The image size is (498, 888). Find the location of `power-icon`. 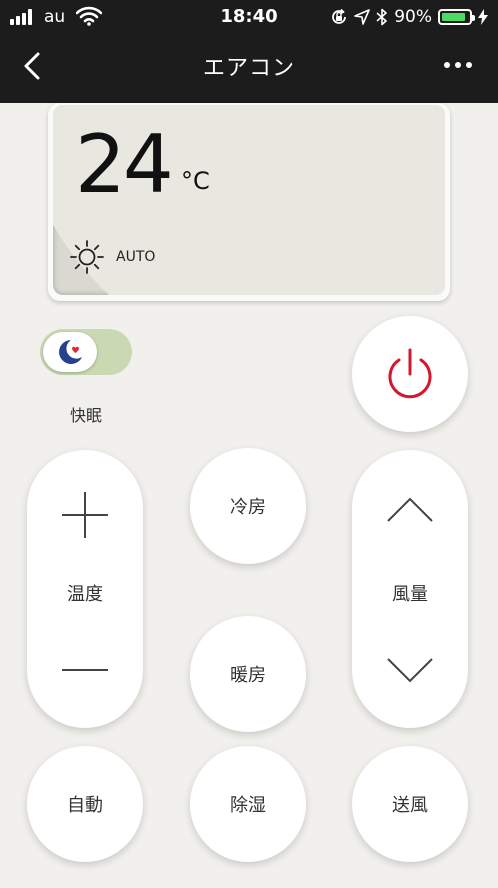

power-icon is located at coordinates (410, 373).